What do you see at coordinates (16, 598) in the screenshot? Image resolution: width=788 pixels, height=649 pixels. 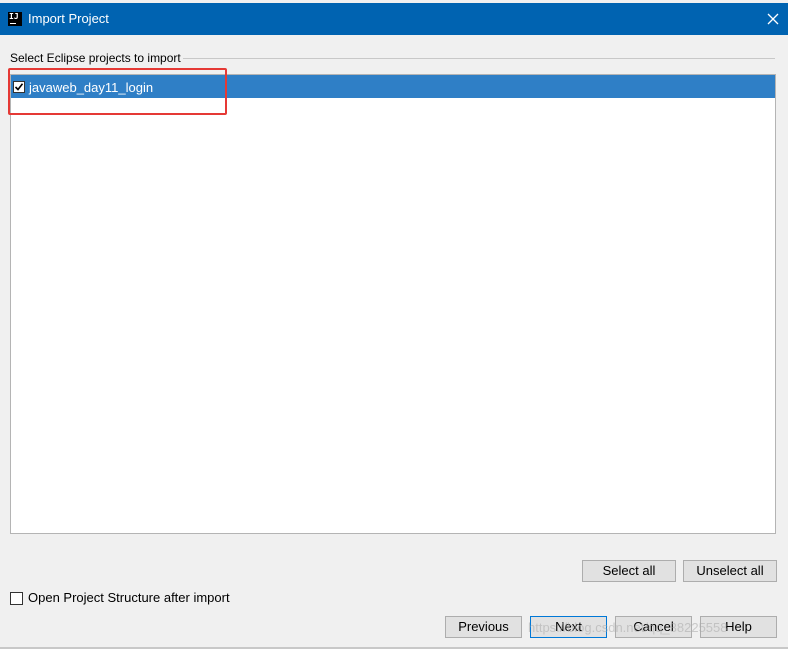 I see `open-structure-checkbox` at bounding box center [16, 598].